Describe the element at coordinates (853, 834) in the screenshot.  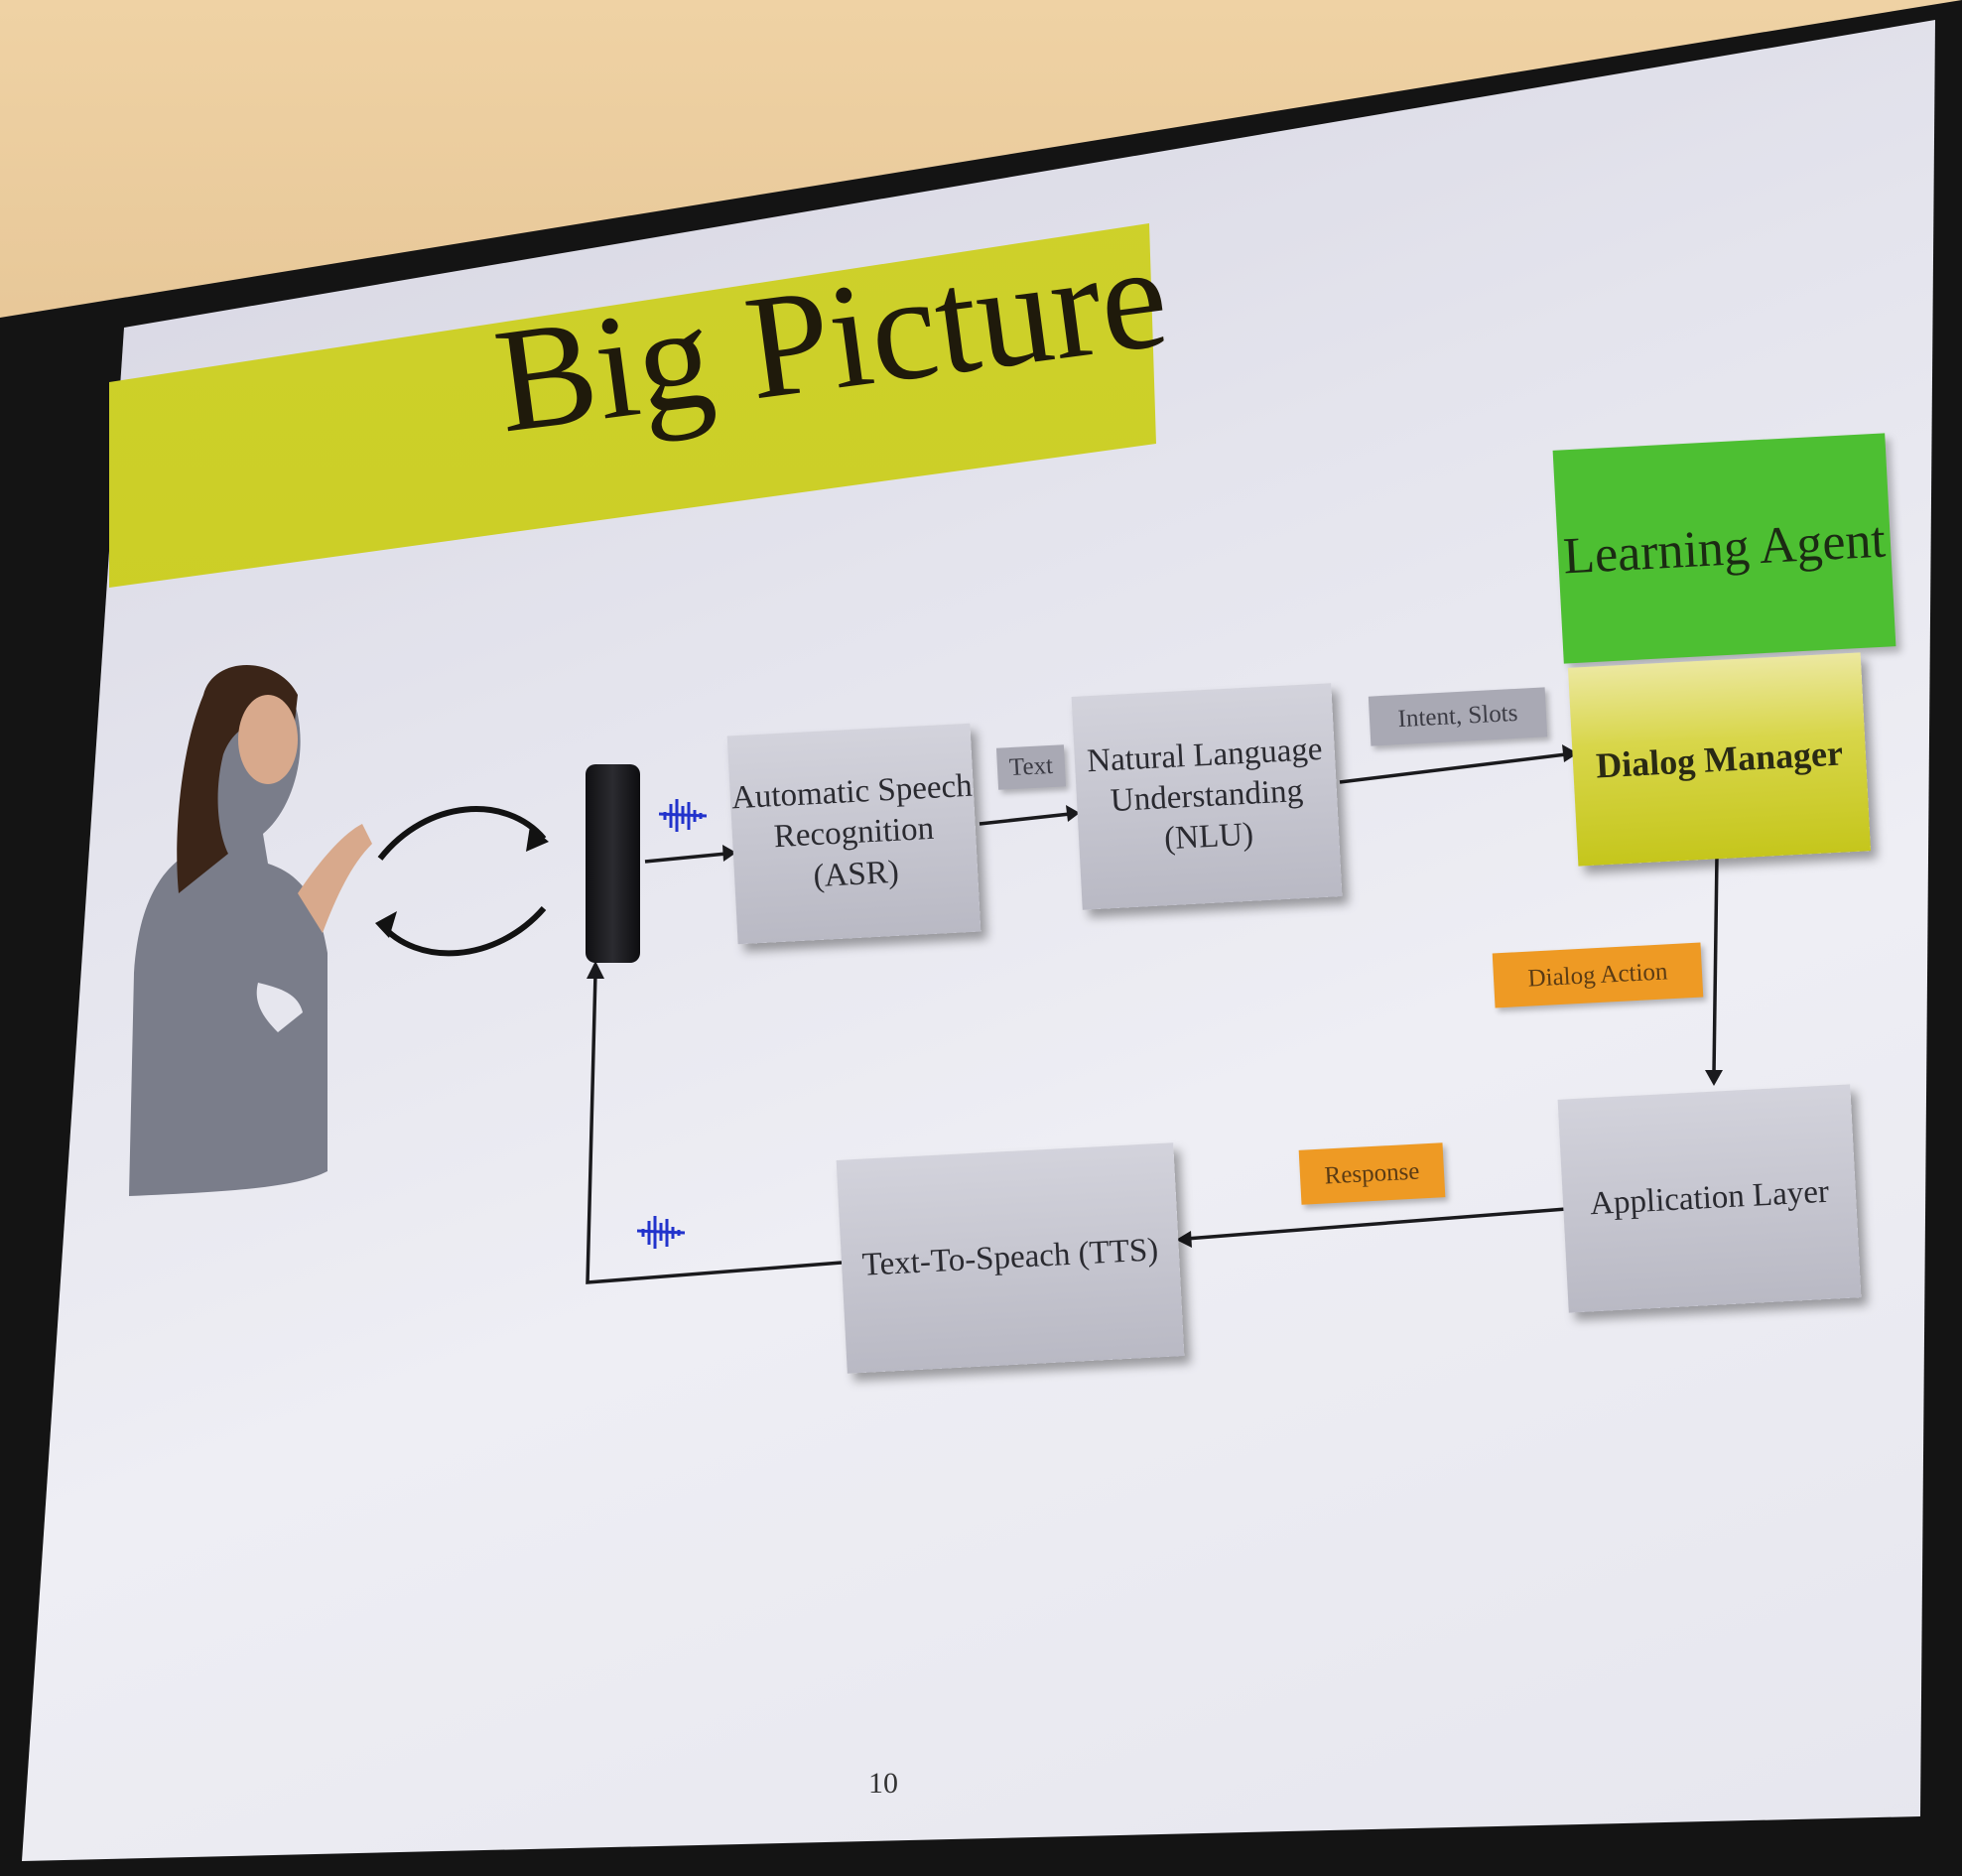
I see `asr-box: Automatic Speech Recognition (ASR)` at that location.